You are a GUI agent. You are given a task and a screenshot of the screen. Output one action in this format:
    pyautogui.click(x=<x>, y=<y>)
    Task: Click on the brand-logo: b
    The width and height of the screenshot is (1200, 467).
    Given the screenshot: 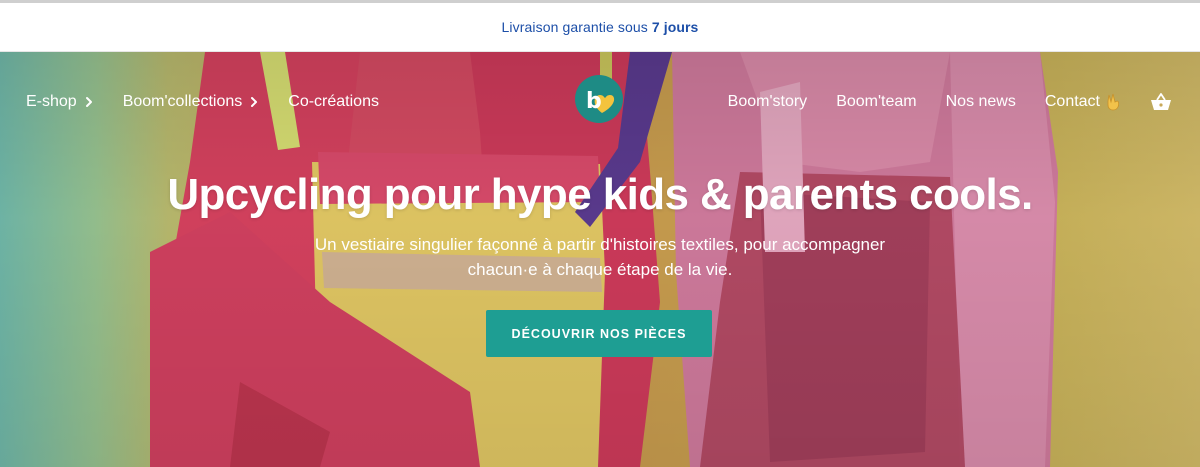 What is the action you would take?
    pyautogui.click(x=599, y=99)
    